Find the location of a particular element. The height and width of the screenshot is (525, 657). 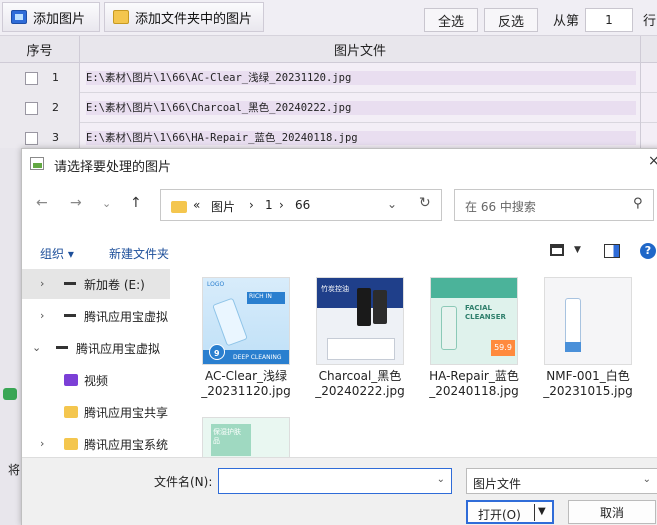

tree-item-label: 视频 is located at coordinates (96, 381).